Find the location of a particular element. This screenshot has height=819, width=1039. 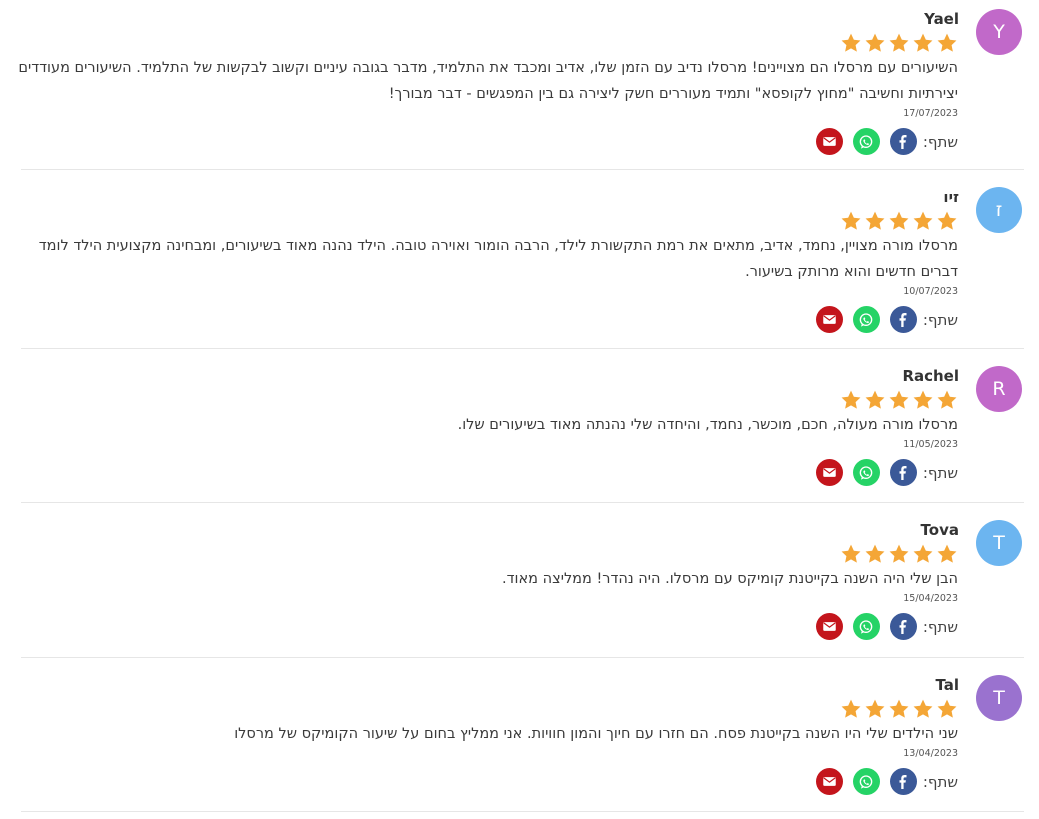

avatar: ז is located at coordinates (999, 210).